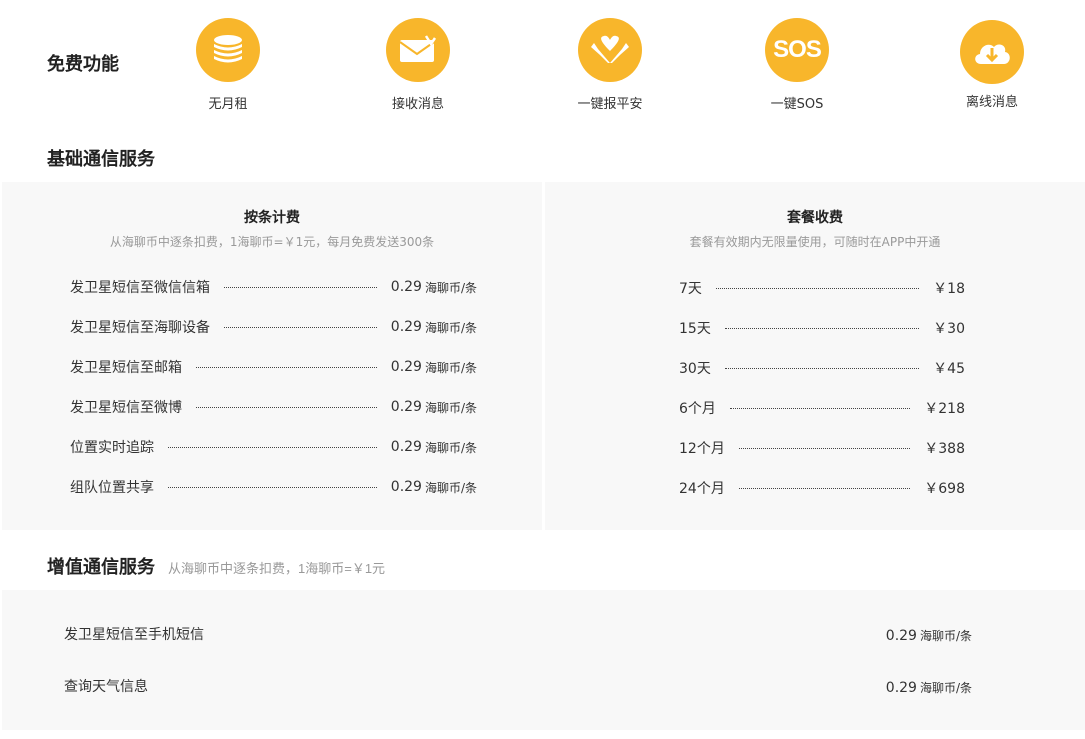 The width and height of the screenshot is (1085, 739). I want to click on list-item: 发卫星短信至邮箱 0.29 海聊币/条, so click(273, 367).